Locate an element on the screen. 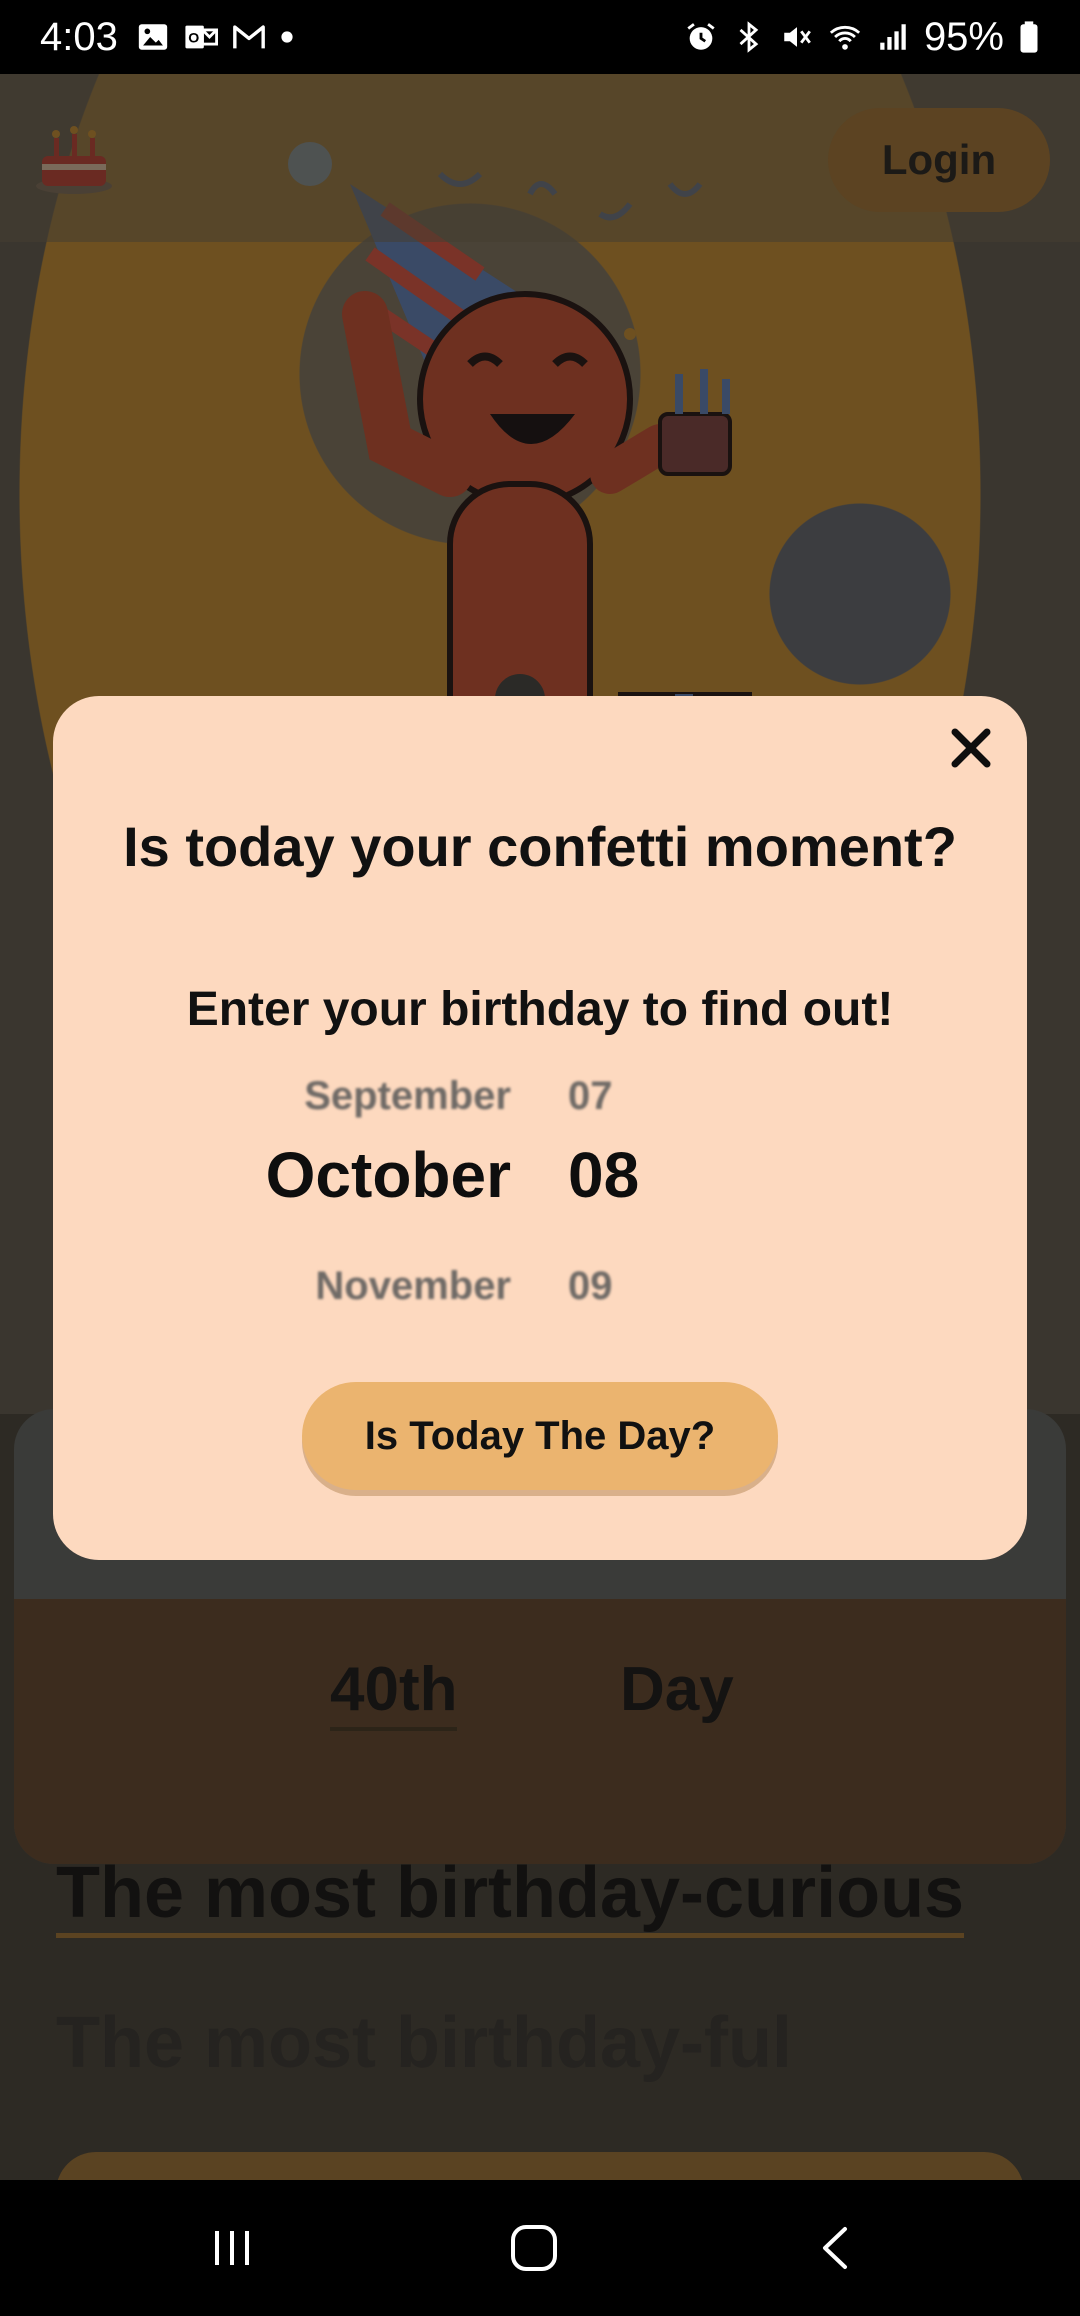 This screenshot has height=2316, width=1080. counter-unit: Day is located at coordinates (677, 1689).